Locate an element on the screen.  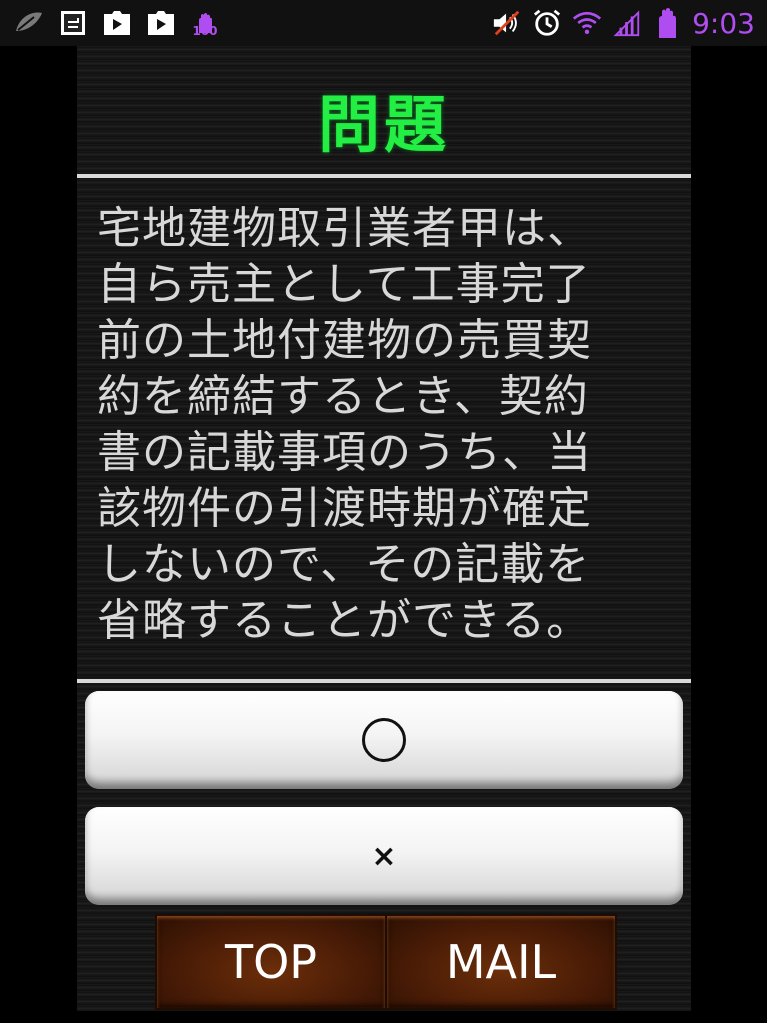
mute-icon is located at coordinates (507, 23).